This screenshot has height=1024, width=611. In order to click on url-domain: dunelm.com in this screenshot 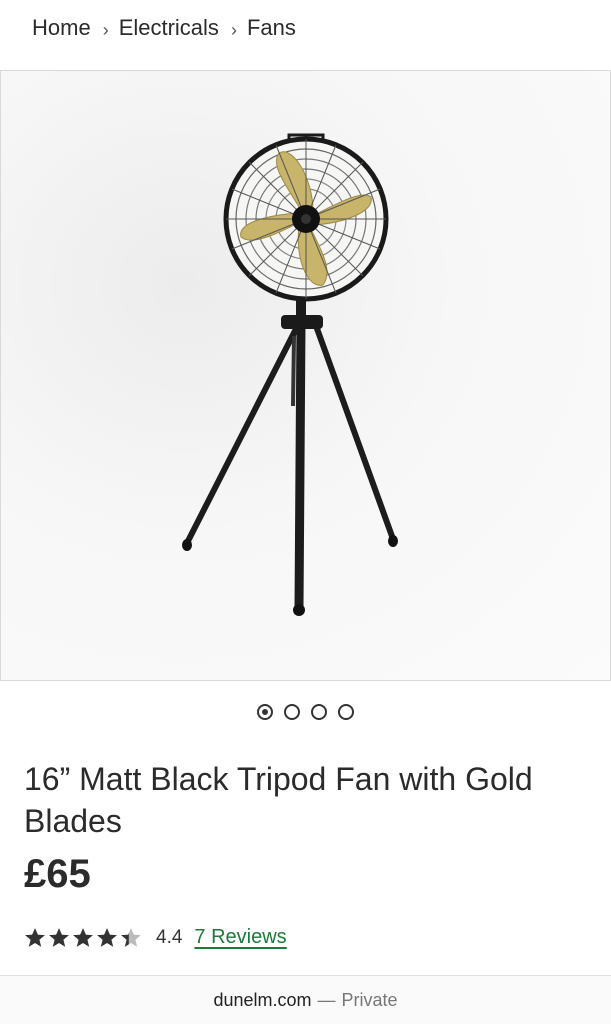, I will do `click(262, 999)`.